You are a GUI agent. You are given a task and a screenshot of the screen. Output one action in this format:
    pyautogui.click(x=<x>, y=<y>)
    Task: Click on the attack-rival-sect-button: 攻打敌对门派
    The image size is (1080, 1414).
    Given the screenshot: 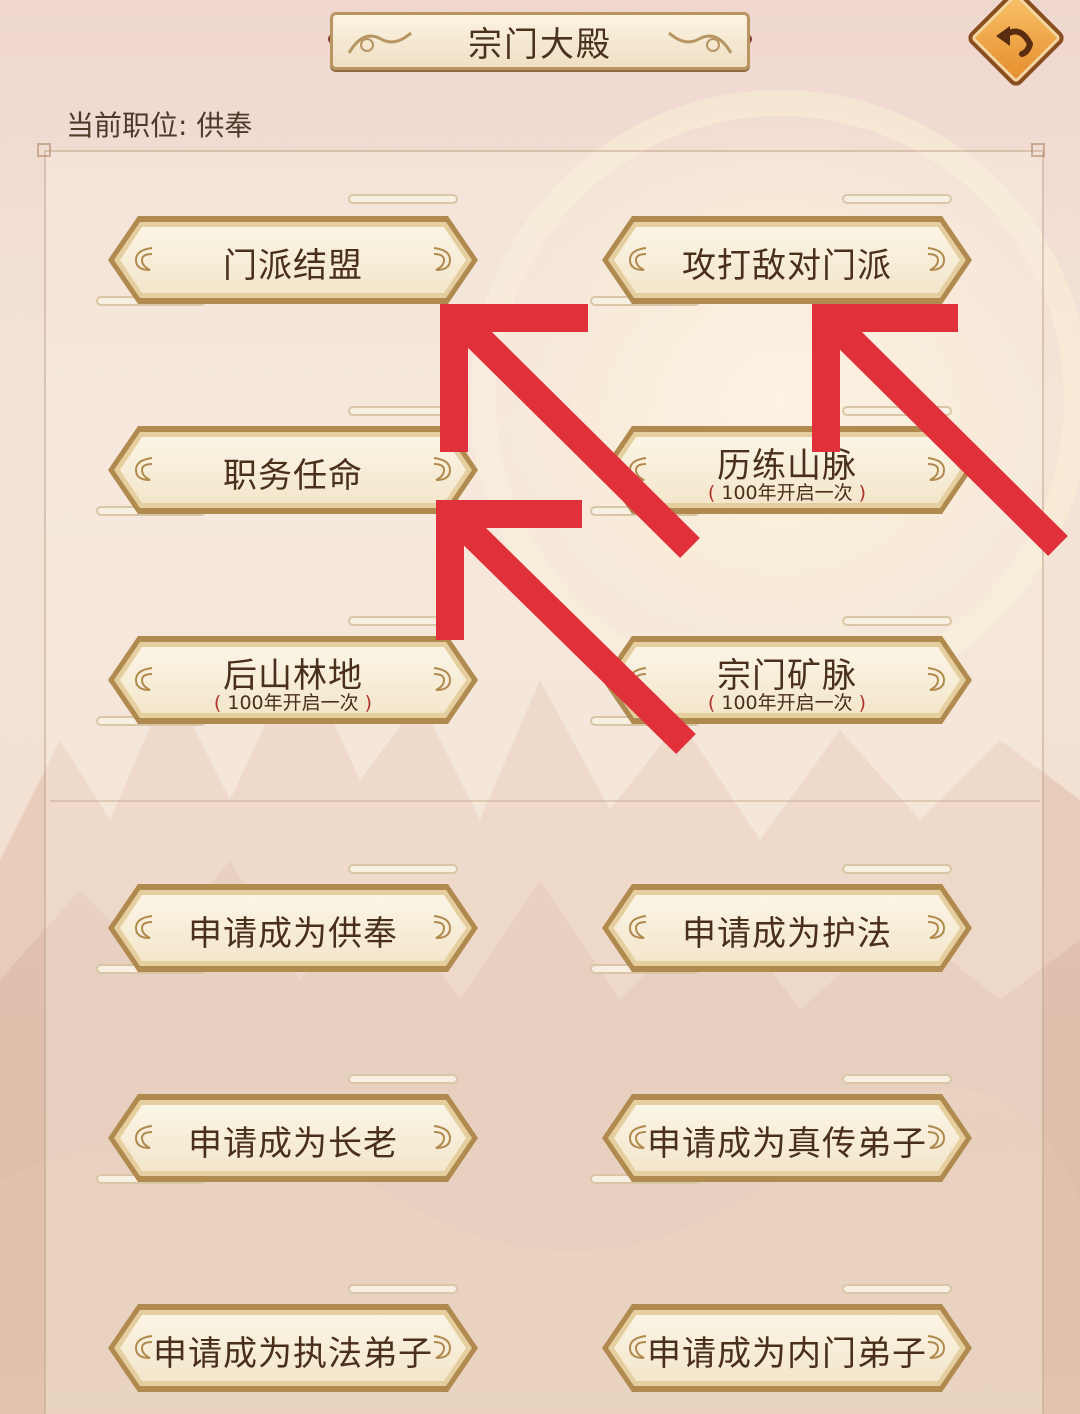 What is the action you would take?
    pyautogui.click(x=781, y=250)
    